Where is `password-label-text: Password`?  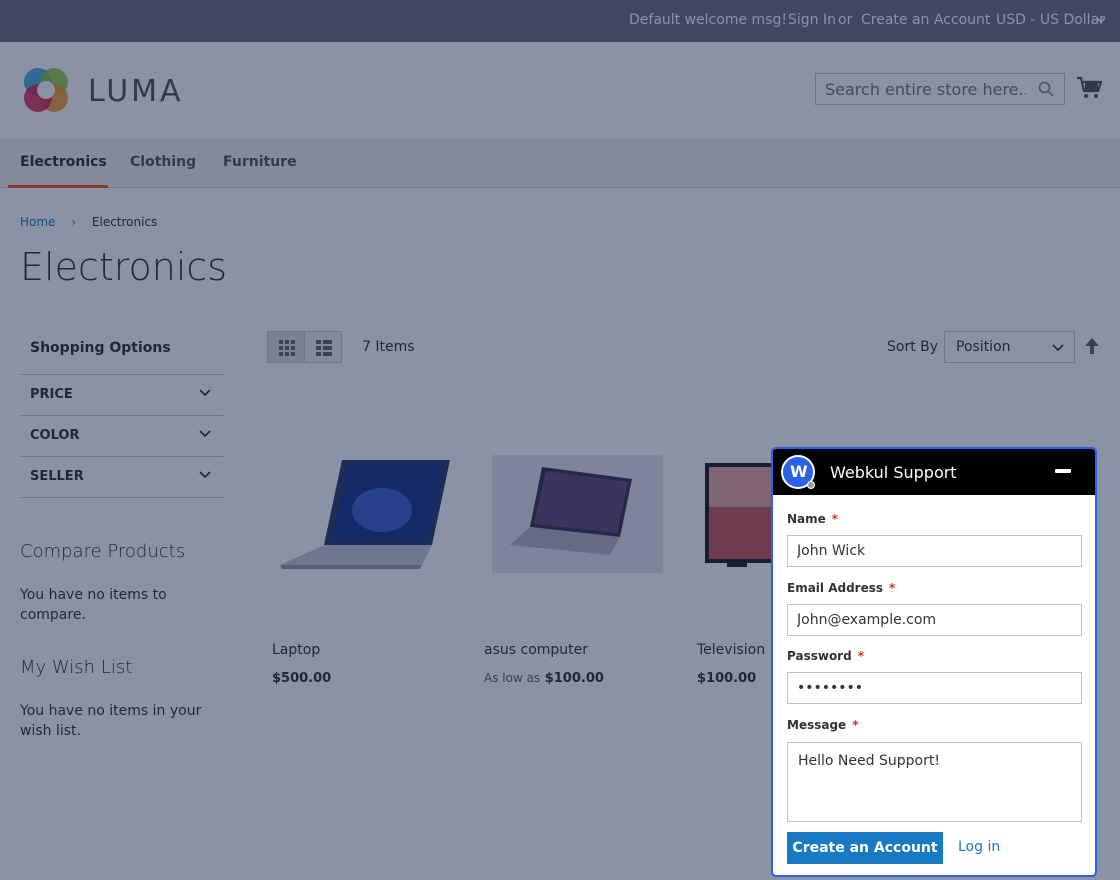
password-label-text: Password is located at coordinates (819, 656).